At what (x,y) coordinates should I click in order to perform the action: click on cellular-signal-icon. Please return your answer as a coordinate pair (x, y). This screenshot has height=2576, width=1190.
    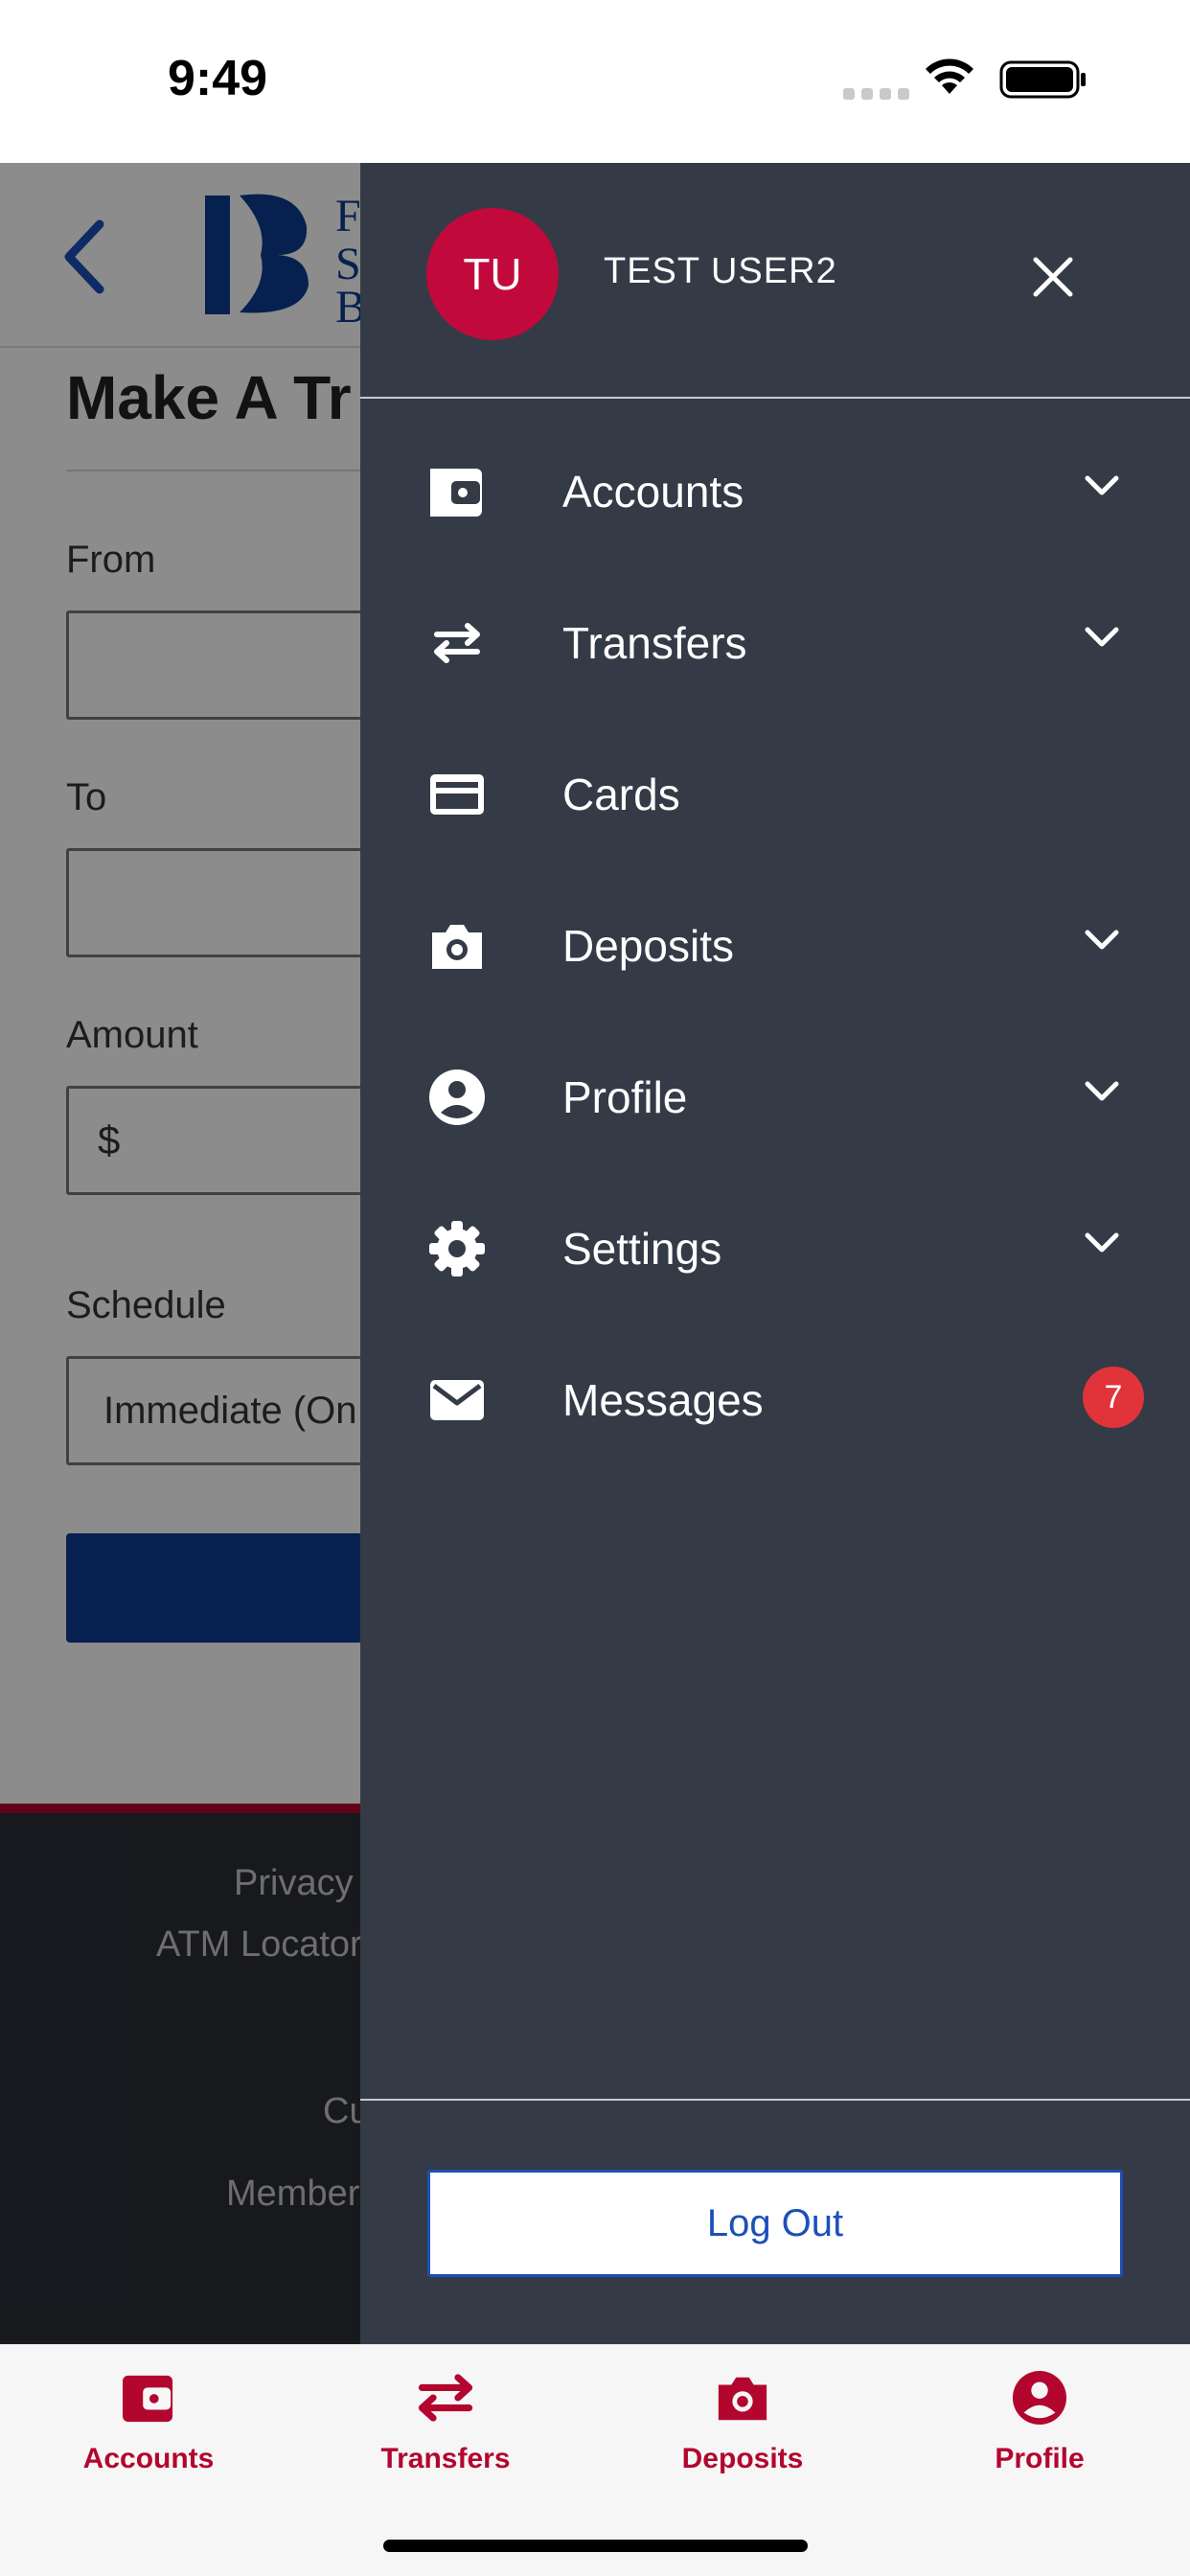
    Looking at the image, I should click on (876, 94).